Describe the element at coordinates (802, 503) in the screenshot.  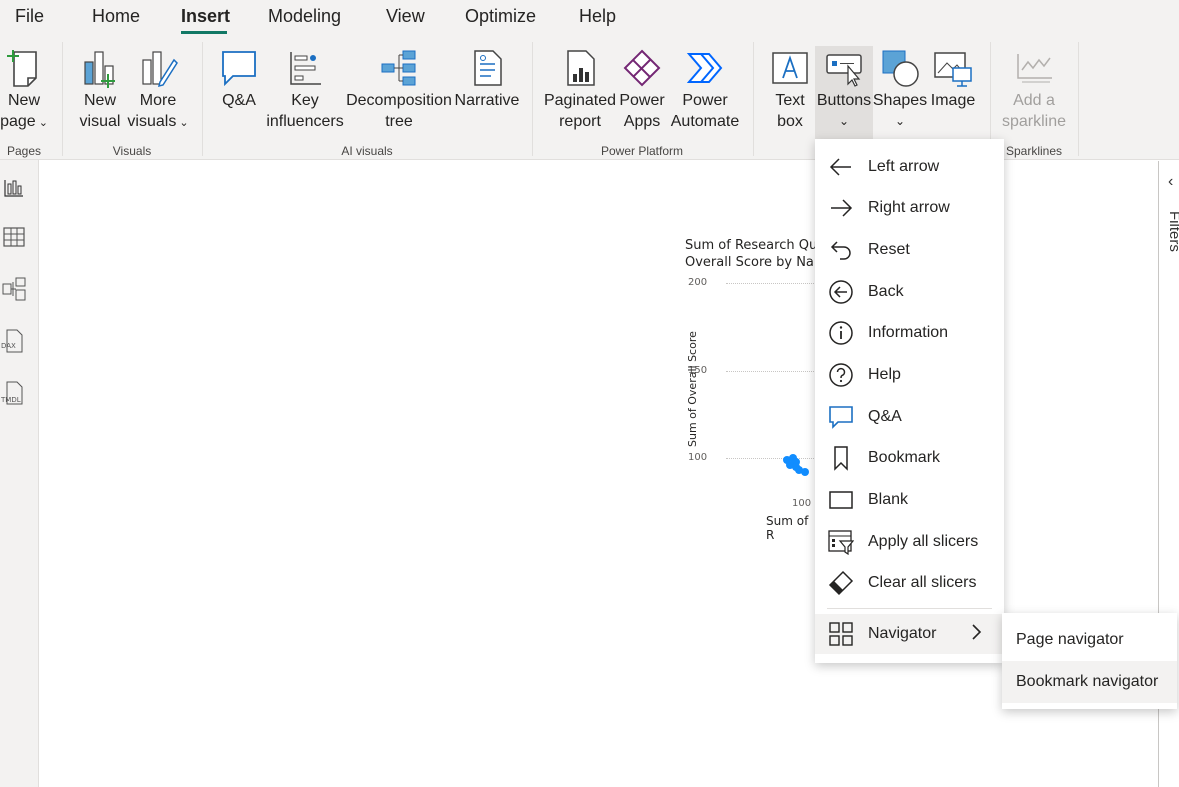
I see `x-tick-label: 100` at that location.